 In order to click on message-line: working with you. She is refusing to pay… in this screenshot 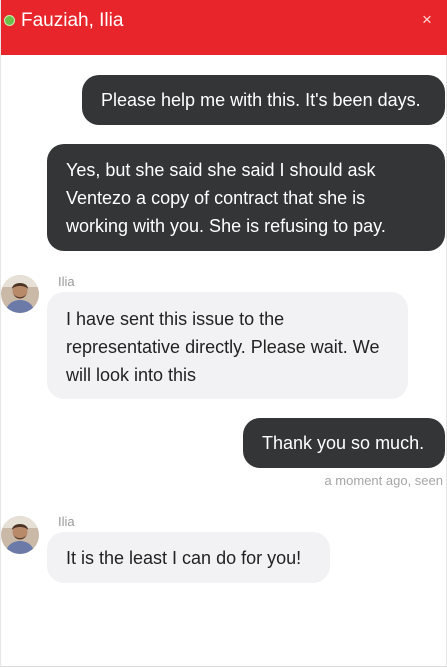, I will do `click(226, 226)`.